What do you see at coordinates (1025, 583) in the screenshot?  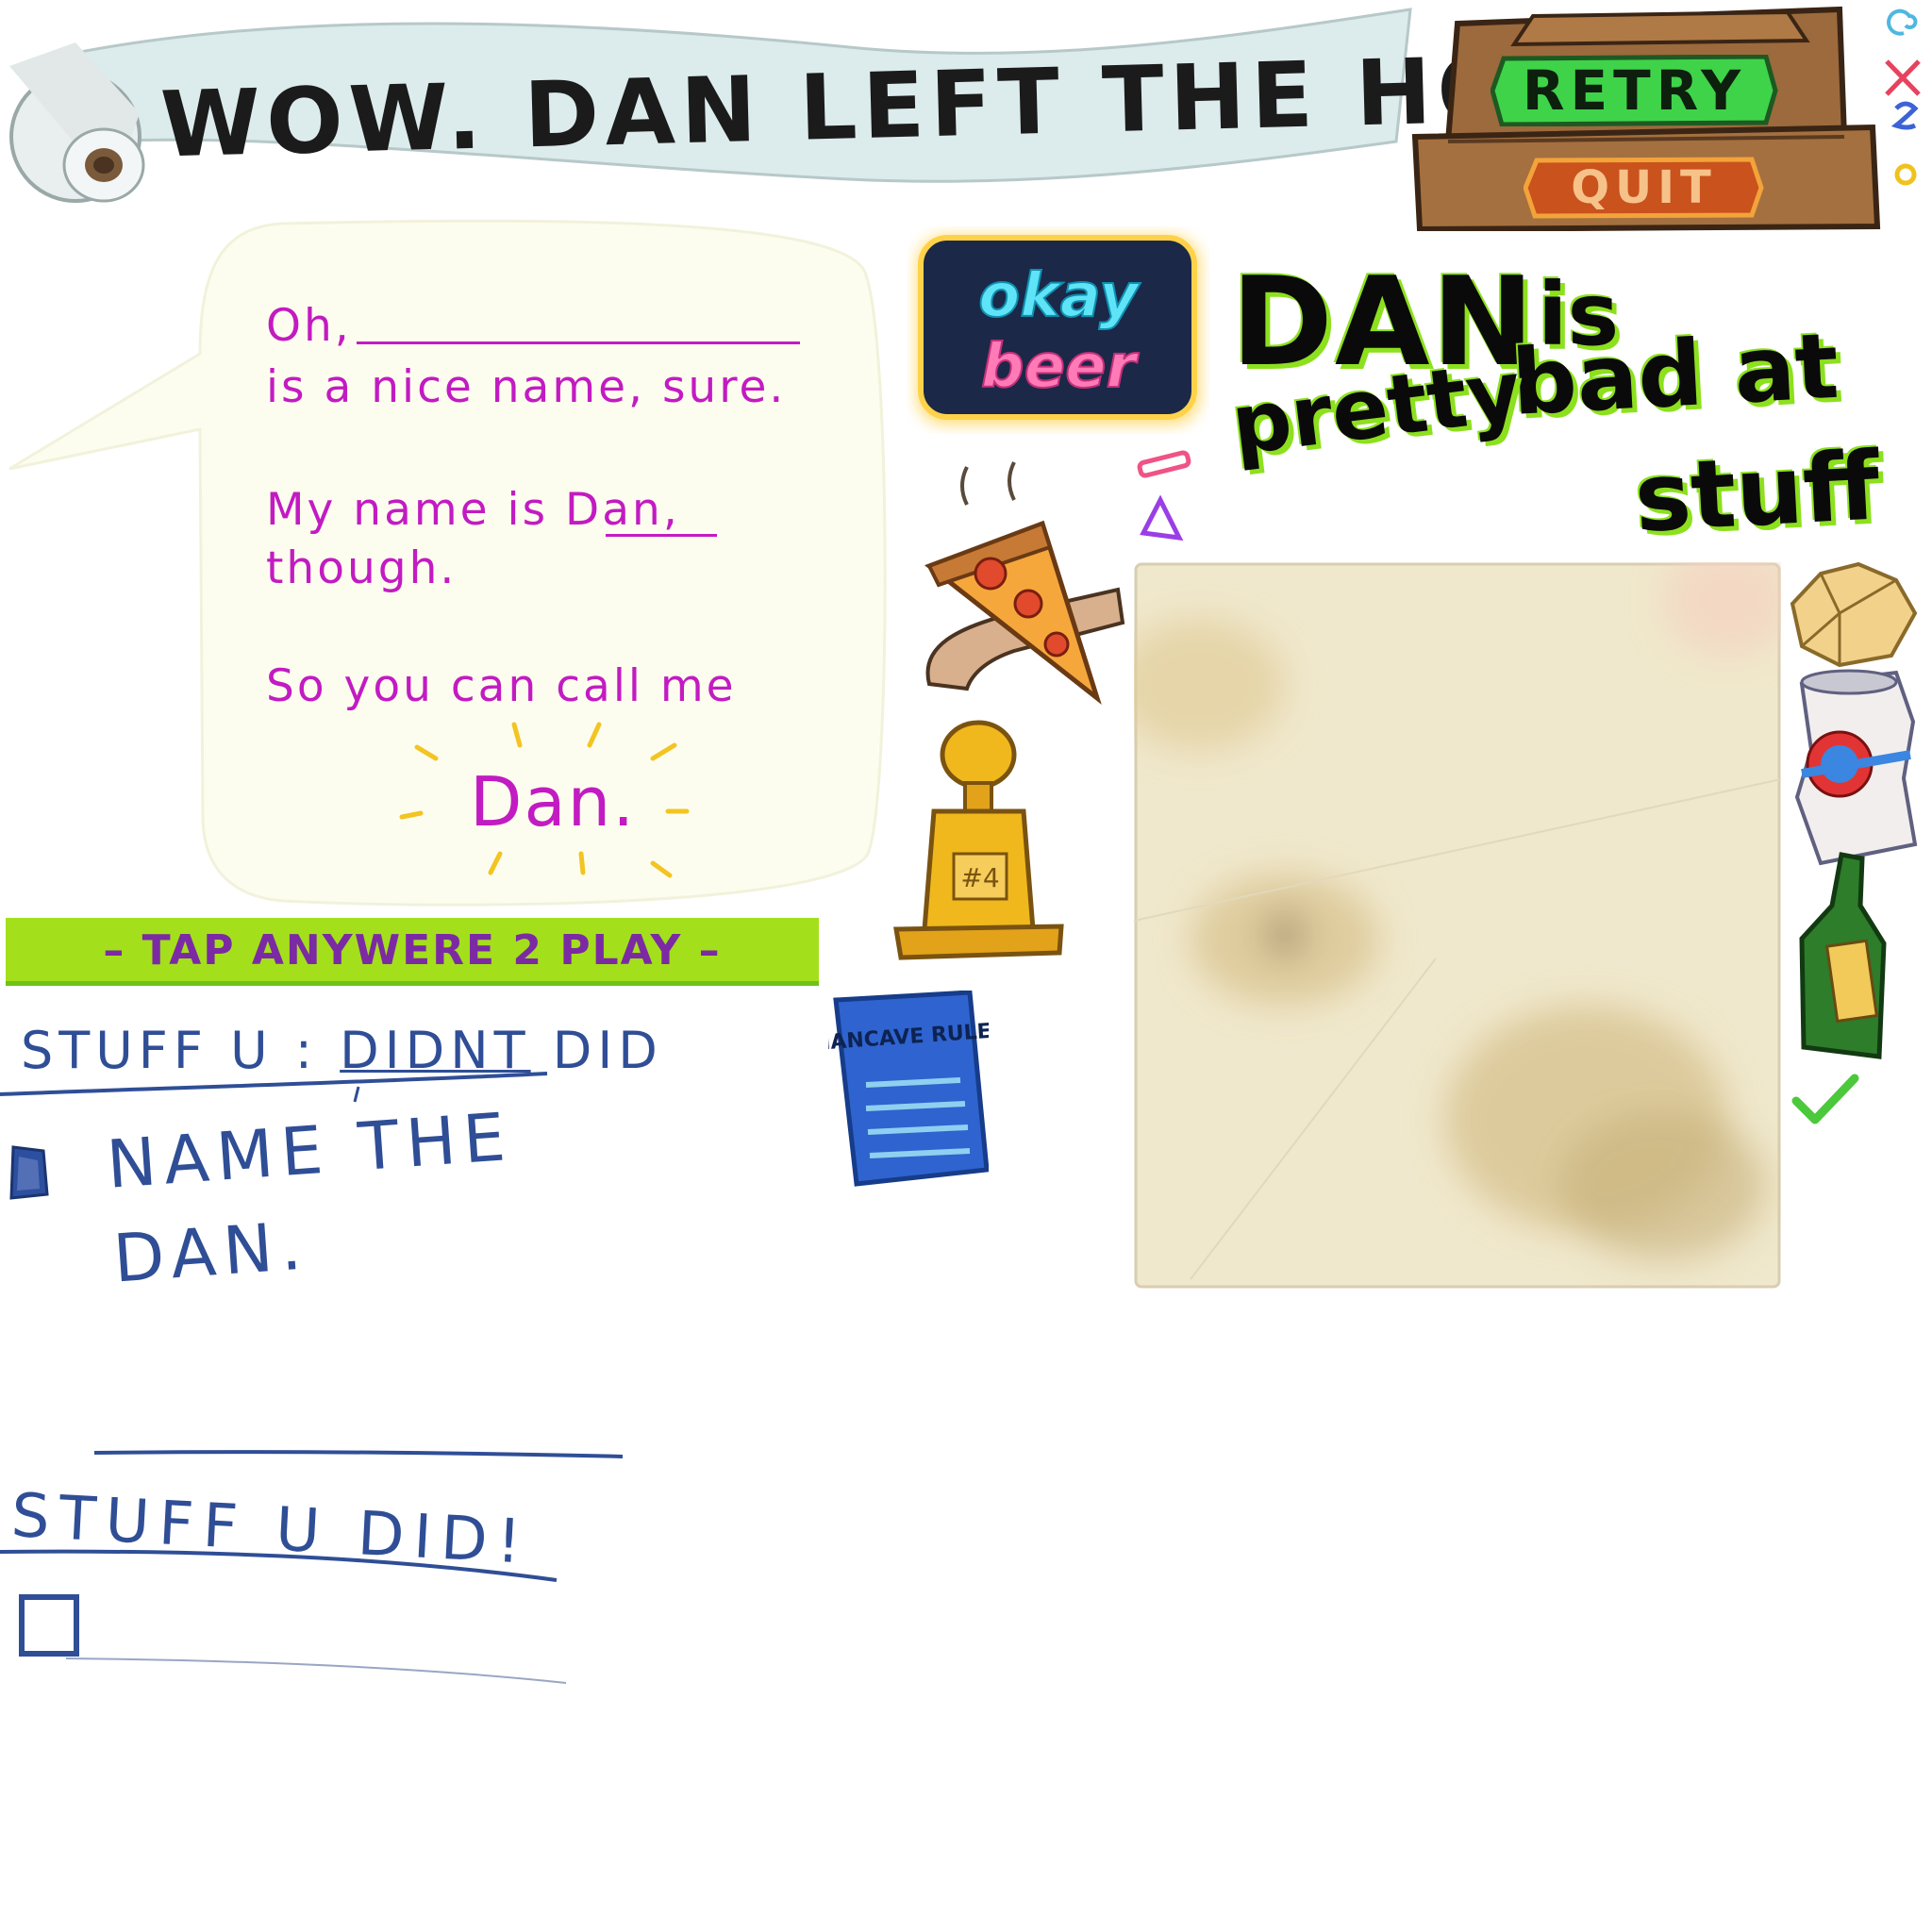 I see `pizza-slice-icon` at bounding box center [1025, 583].